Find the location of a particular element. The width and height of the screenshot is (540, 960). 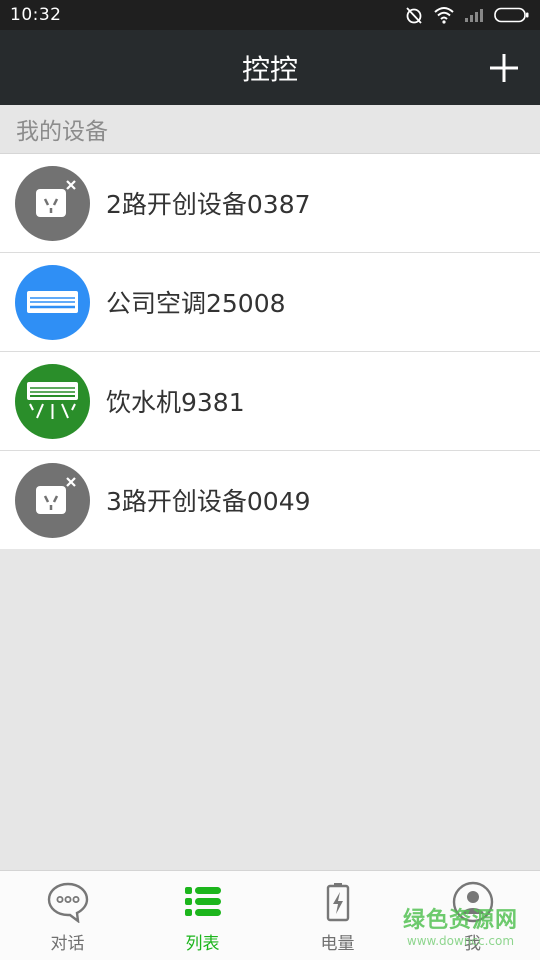

device-item: 2路开创设备0387 is located at coordinates (270, 202).